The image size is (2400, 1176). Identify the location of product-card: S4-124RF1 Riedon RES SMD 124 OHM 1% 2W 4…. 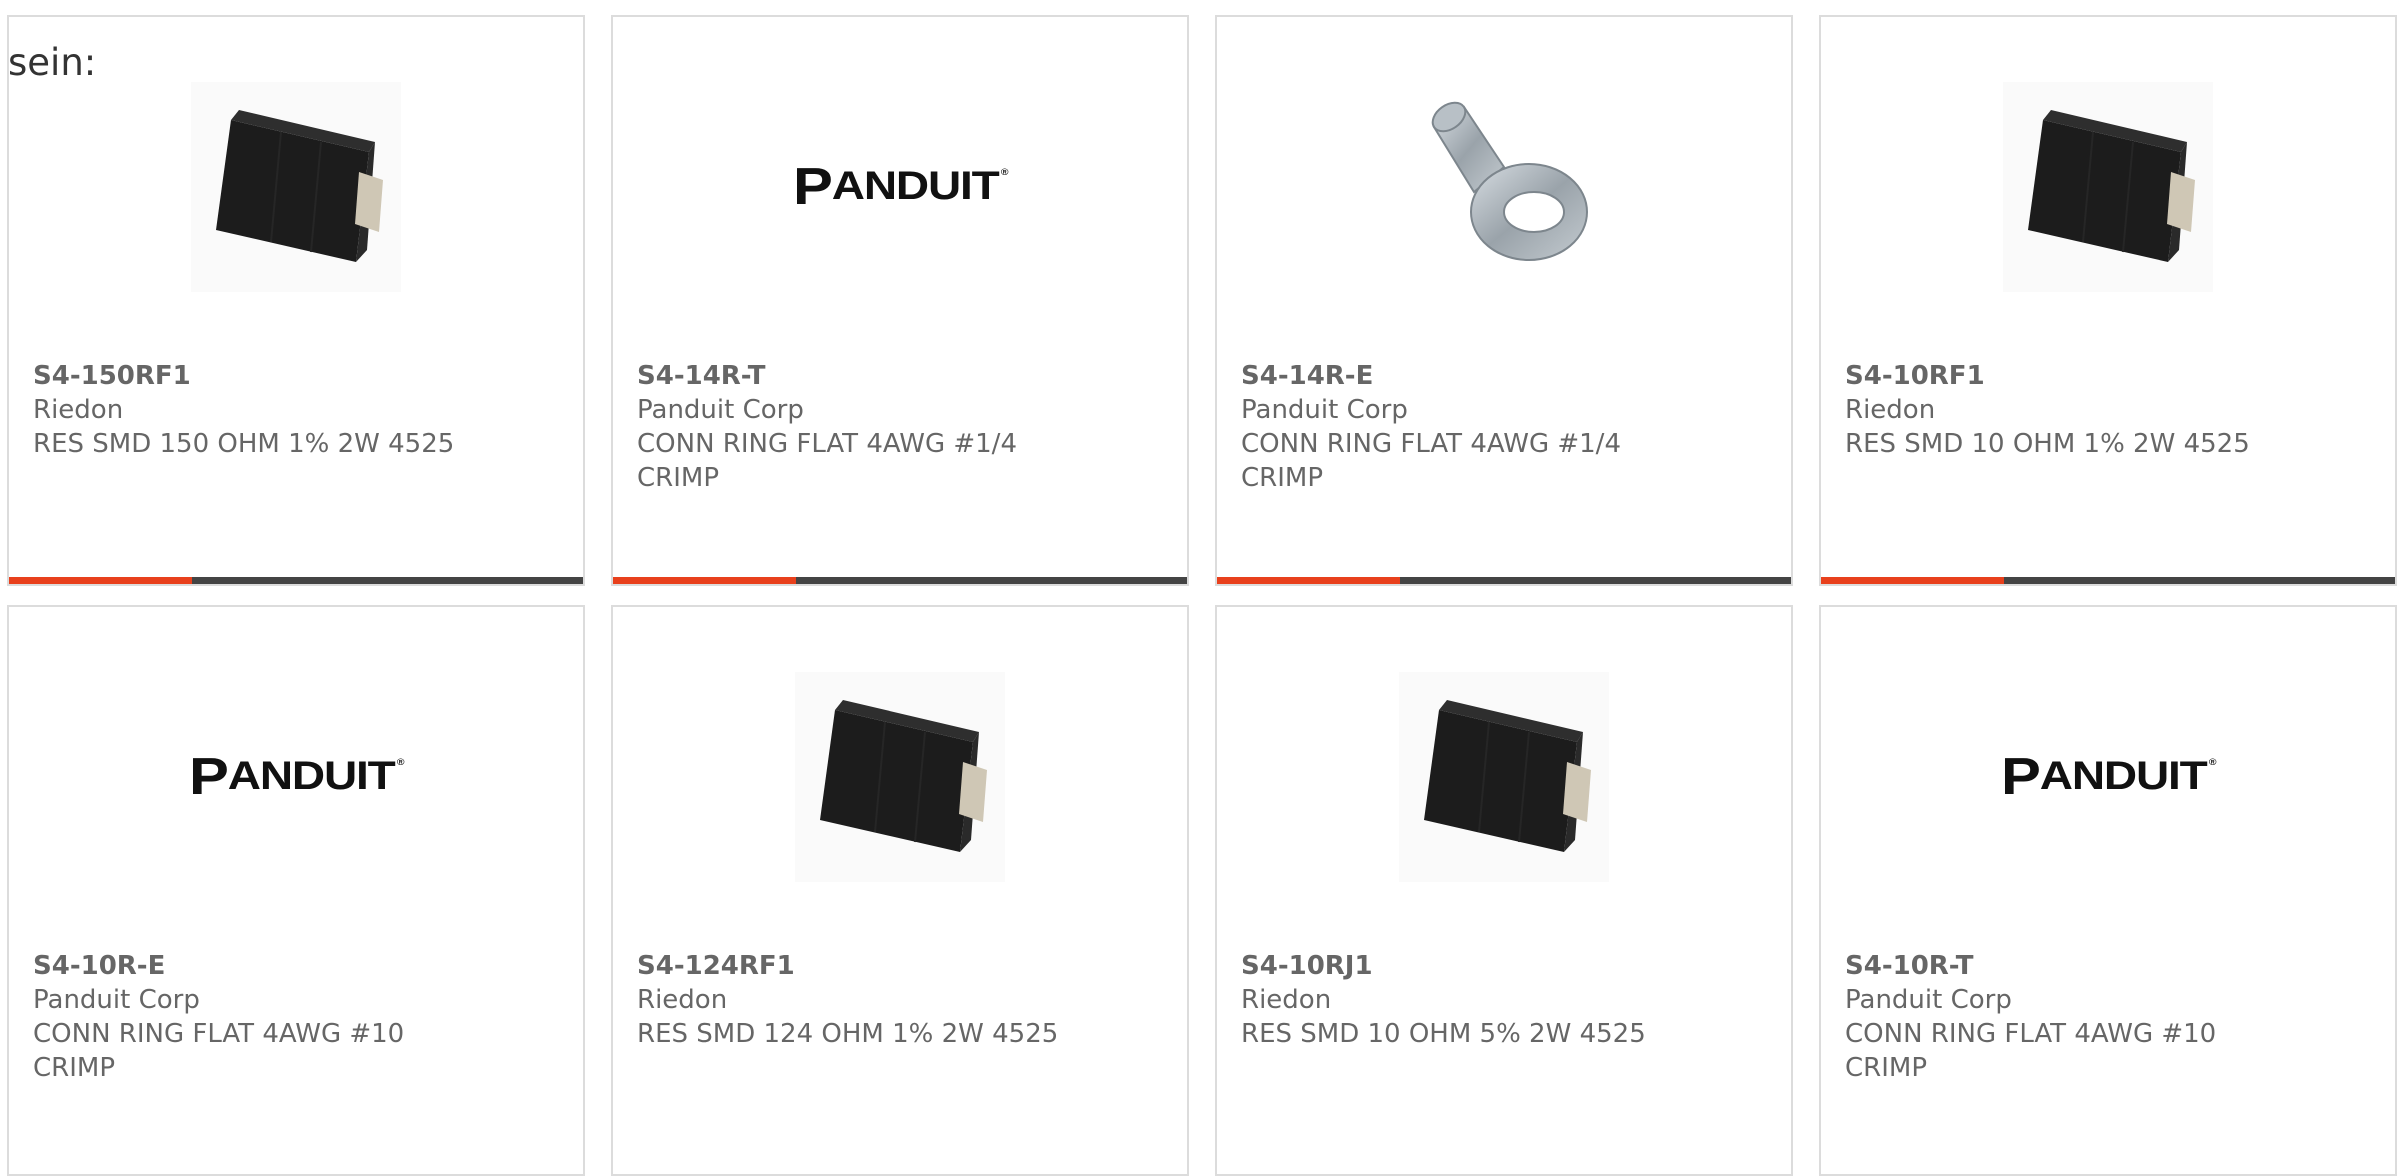
(900, 890).